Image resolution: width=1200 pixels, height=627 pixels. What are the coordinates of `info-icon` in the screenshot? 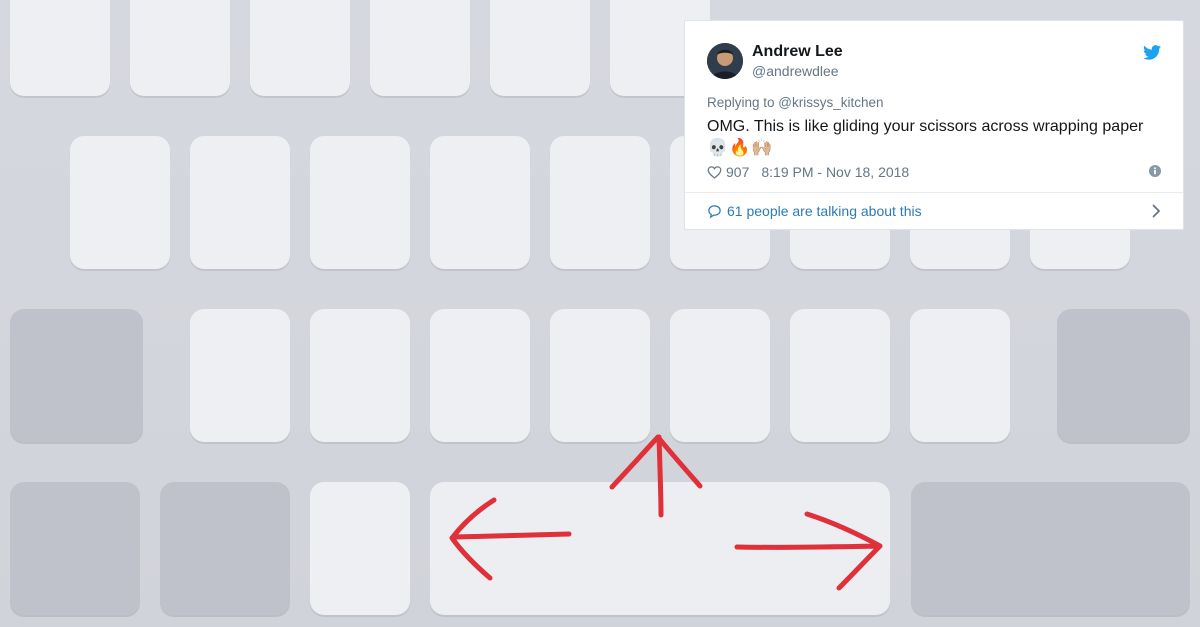 It's located at (1155, 171).